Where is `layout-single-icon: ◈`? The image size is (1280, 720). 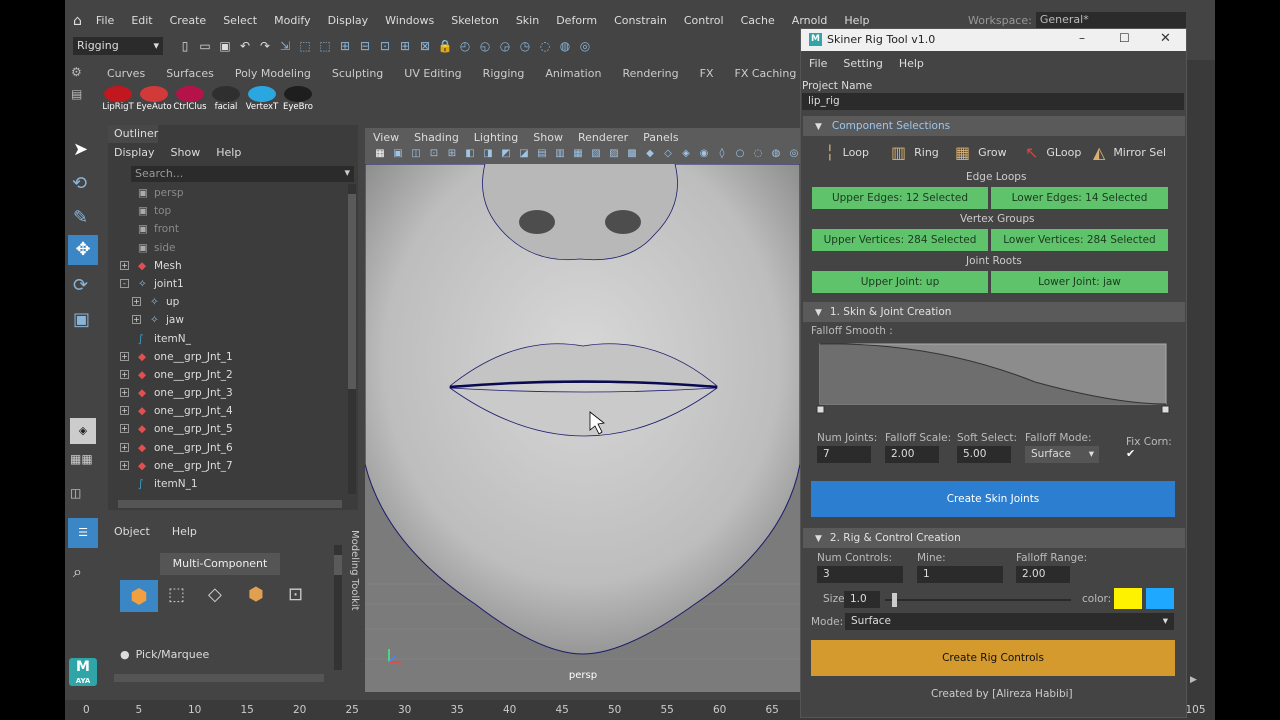 layout-single-icon: ◈ is located at coordinates (83, 431).